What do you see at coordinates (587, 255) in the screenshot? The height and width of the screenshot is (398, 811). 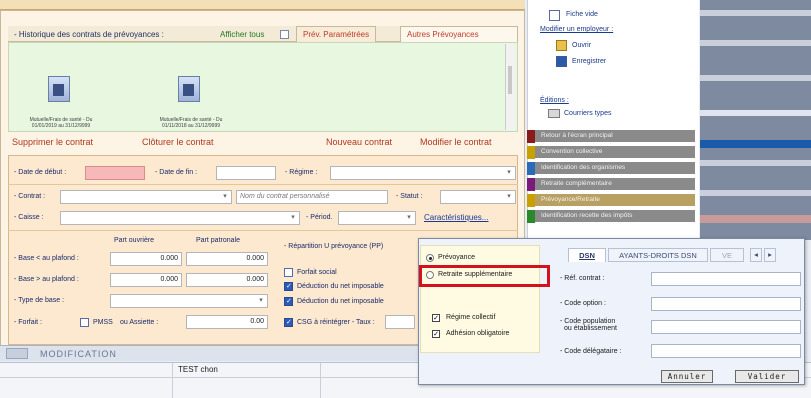 I see `tab-dsn: DSN` at bounding box center [587, 255].